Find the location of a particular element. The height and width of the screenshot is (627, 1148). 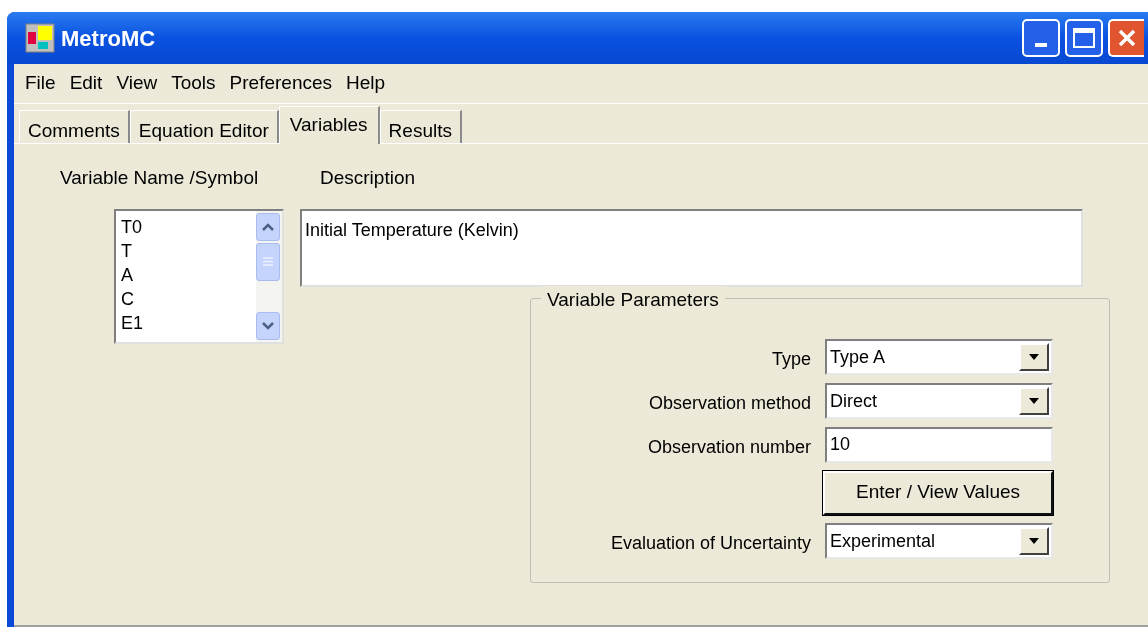

close-button is located at coordinates (1126, 38).